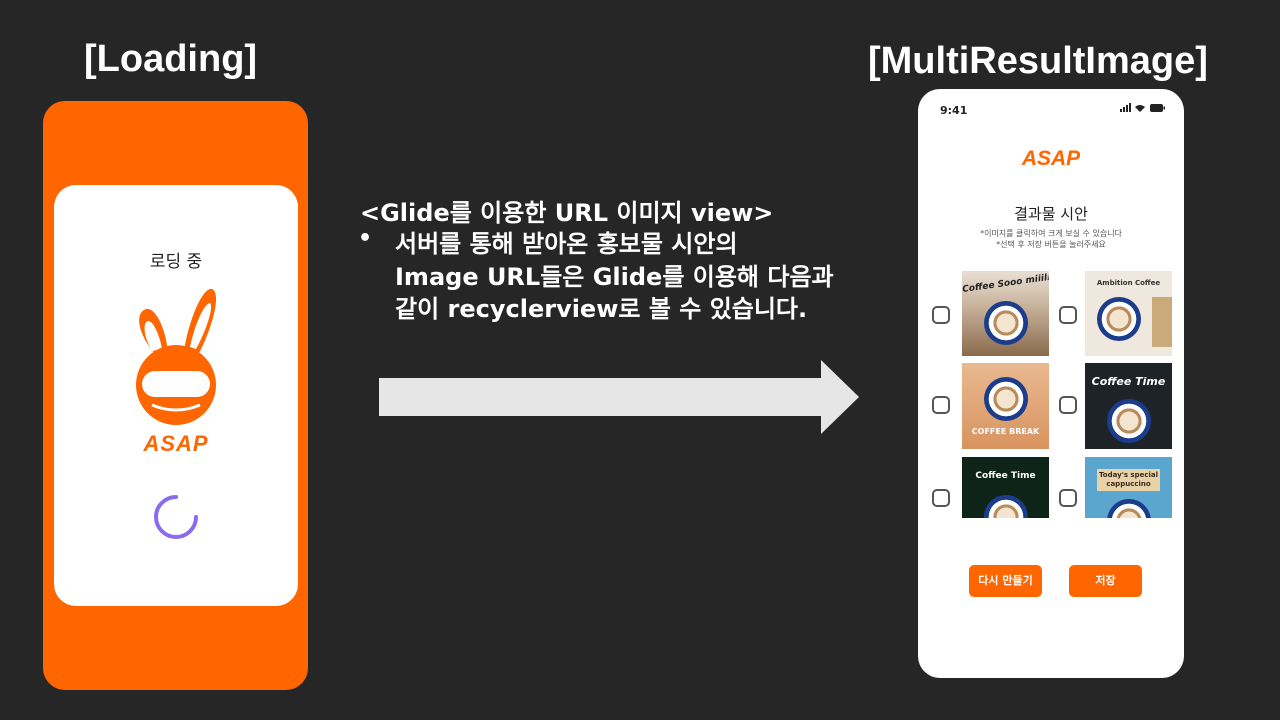 The height and width of the screenshot is (720, 1280). Describe the element at coordinates (619, 397) in the screenshot. I see `right-arrow-icon` at that location.